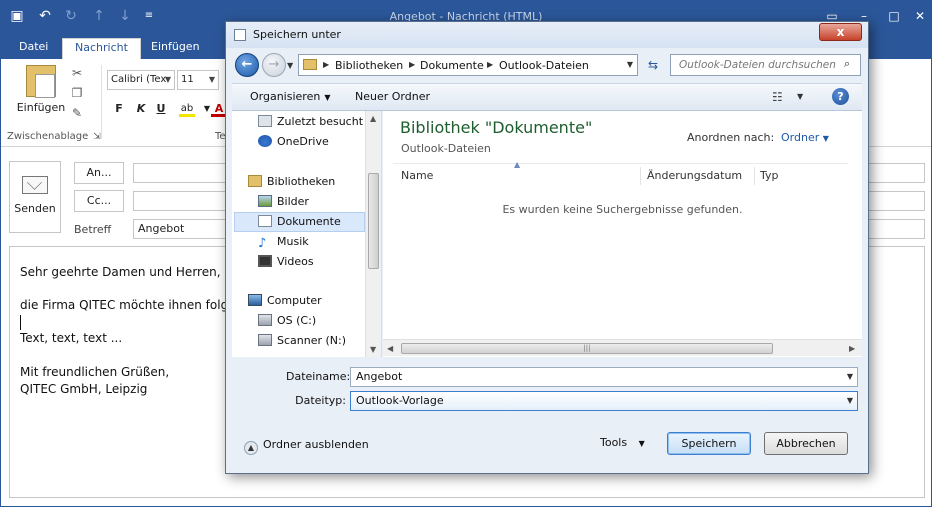 This screenshot has height=507, width=932. What do you see at coordinates (125, 16) in the screenshot?
I see `arrow-down-icon: ↓` at bounding box center [125, 16].